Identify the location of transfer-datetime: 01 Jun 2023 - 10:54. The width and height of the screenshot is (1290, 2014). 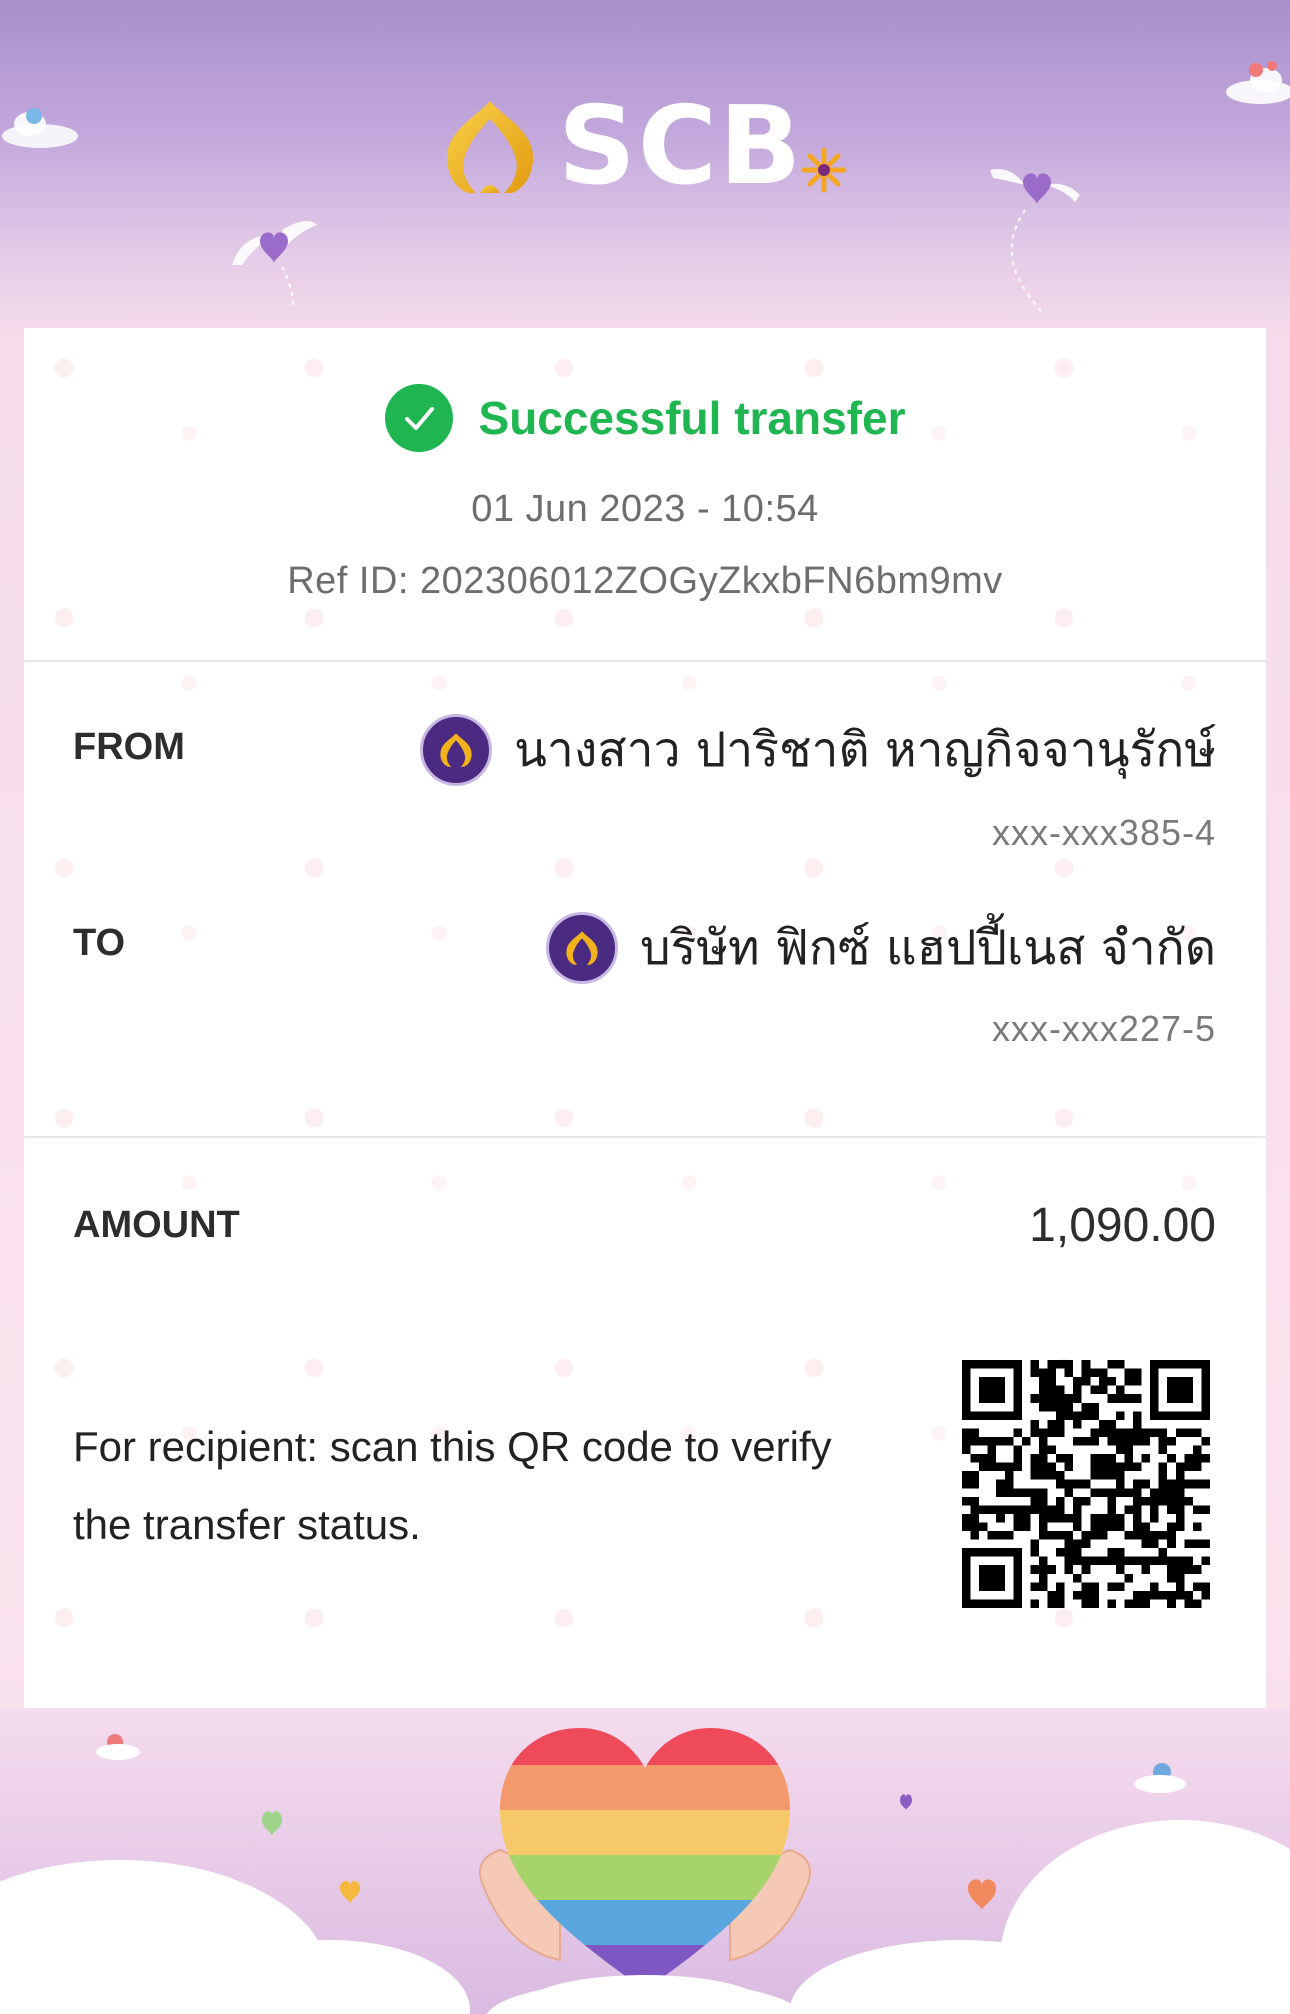
(645, 509).